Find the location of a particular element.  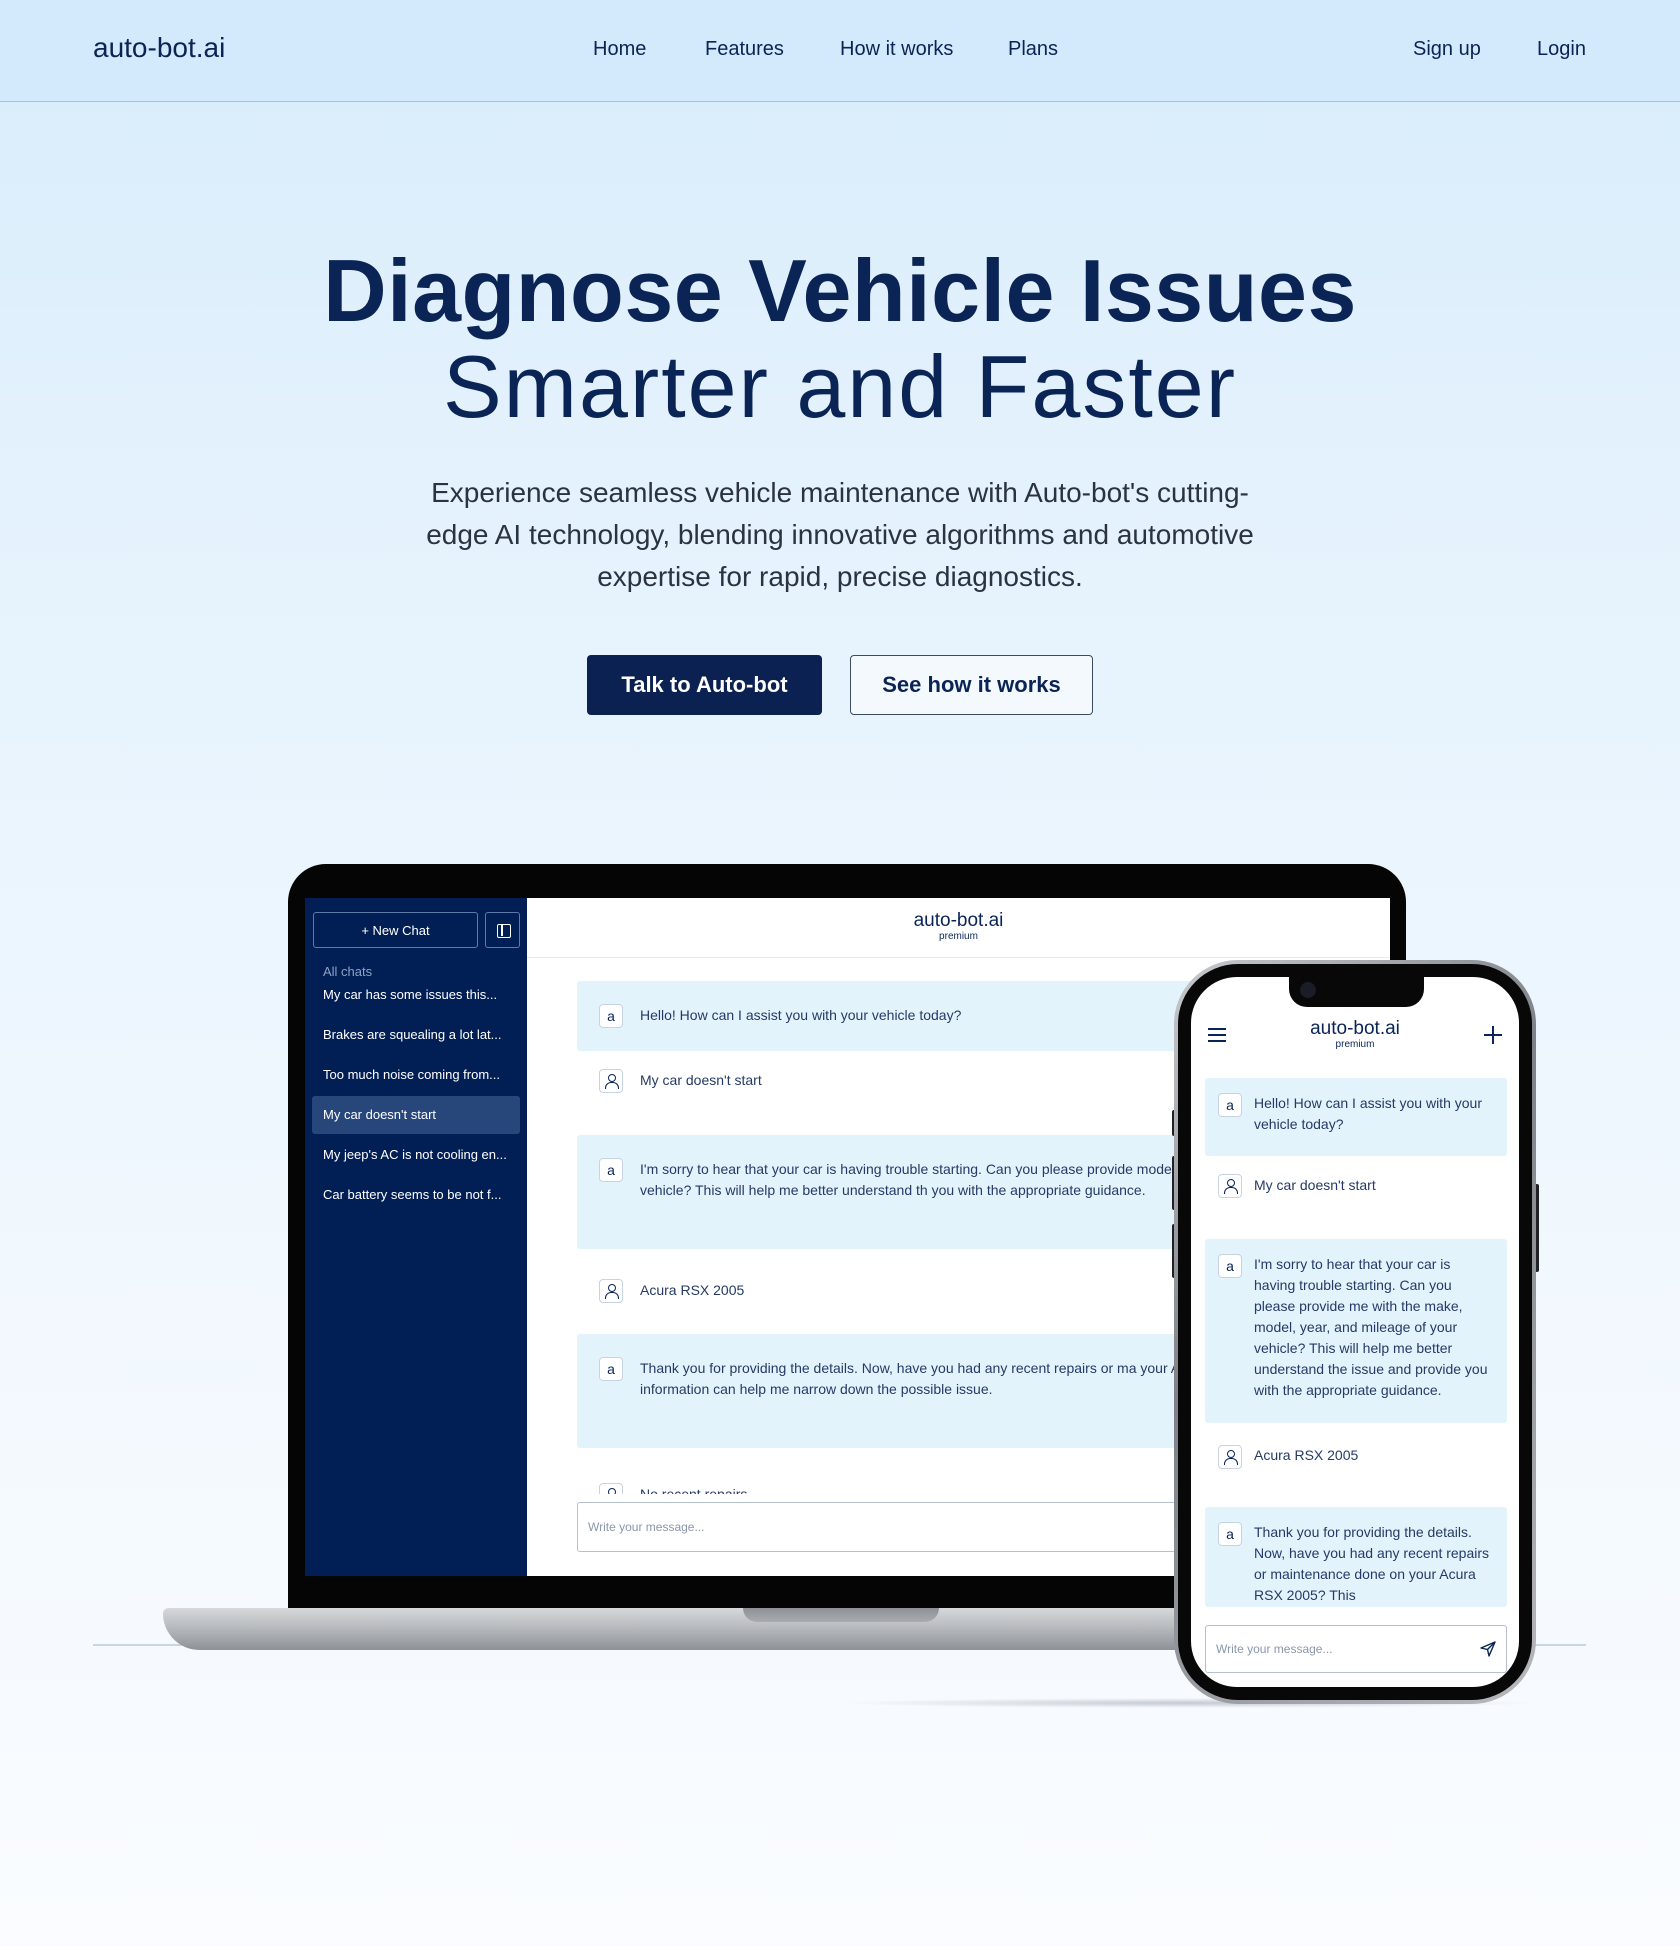

user-message: My car doesn't start is located at coordinates (1356, 1186).